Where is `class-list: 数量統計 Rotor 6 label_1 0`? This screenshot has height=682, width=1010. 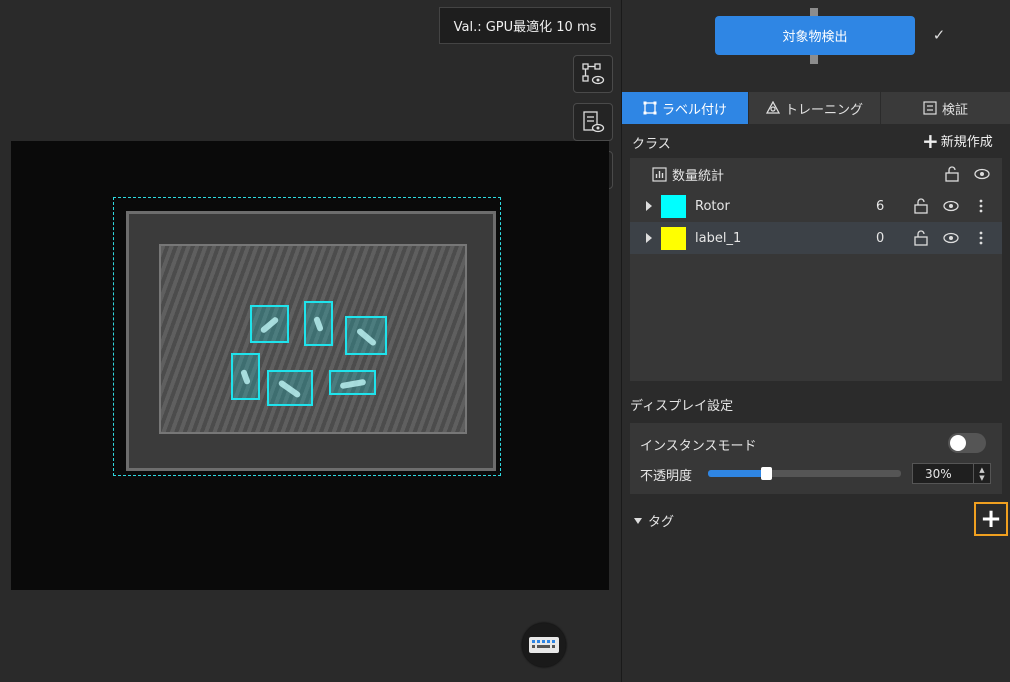 class-list: 数量統計 Rotor 6 label_1 0 is located at coordinates (816, 269).